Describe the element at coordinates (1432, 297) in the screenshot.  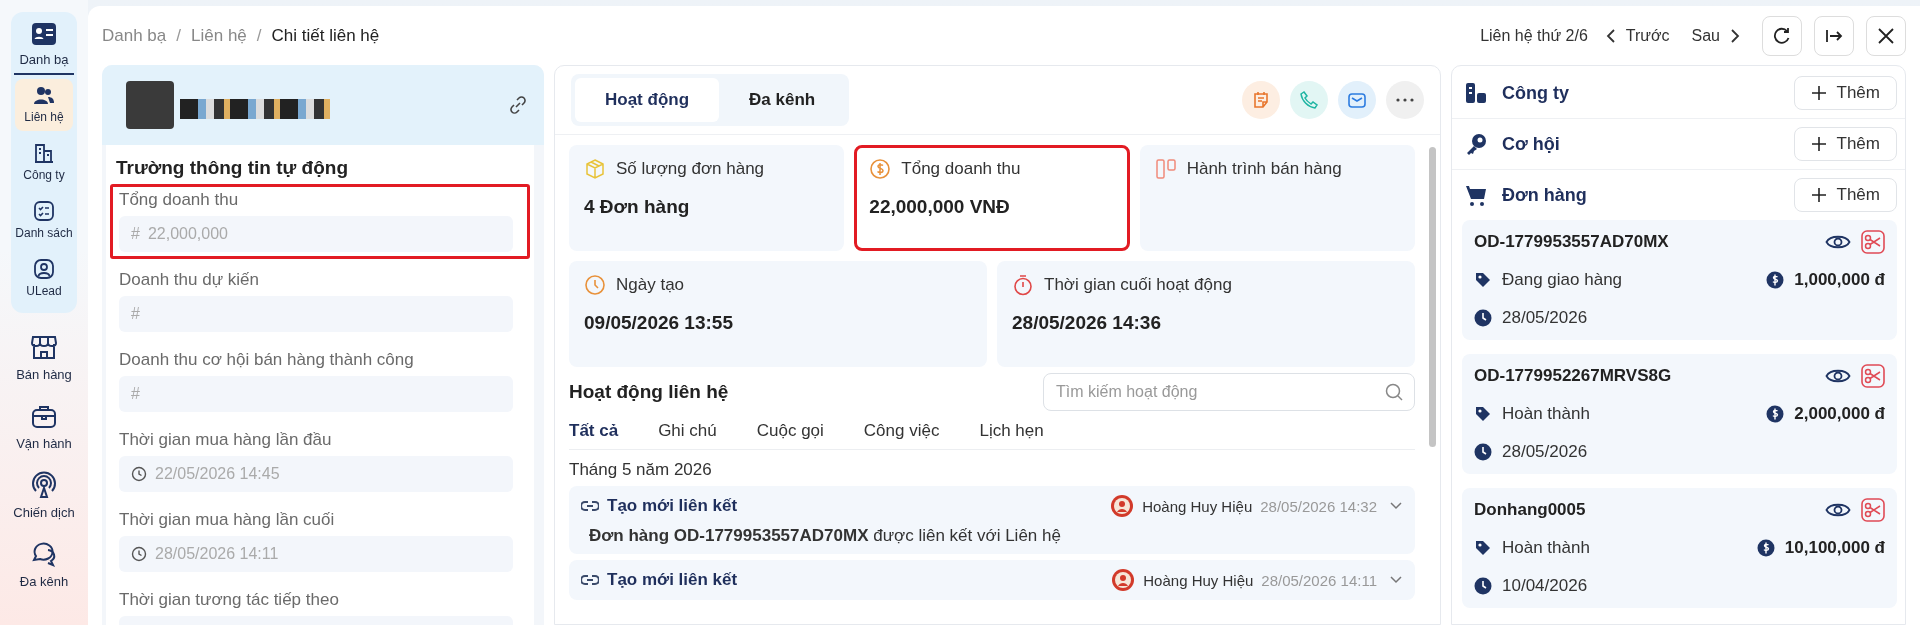
I see `scrollbar` at that location.